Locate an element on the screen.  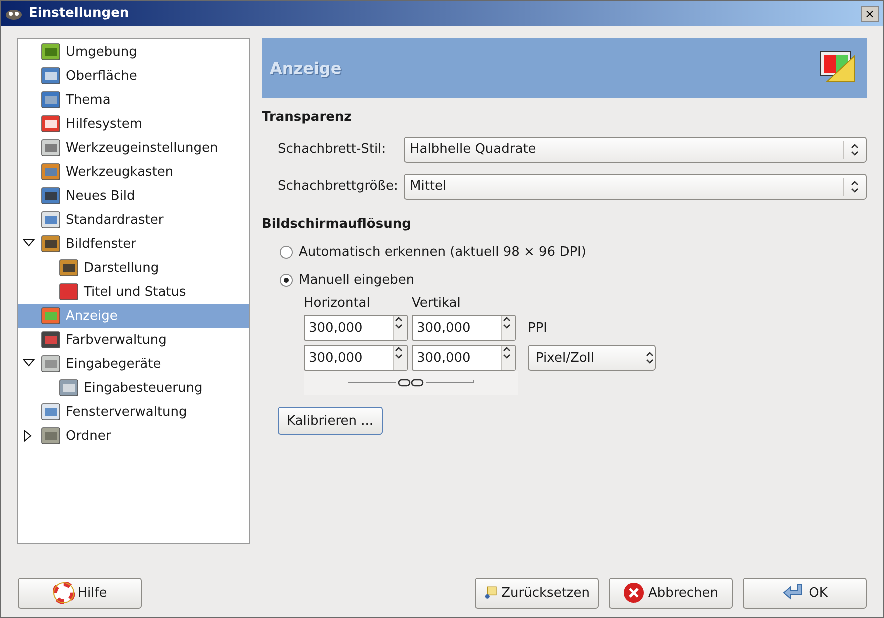
tree-item: Oberfläche is located at coordinates (133, 76).